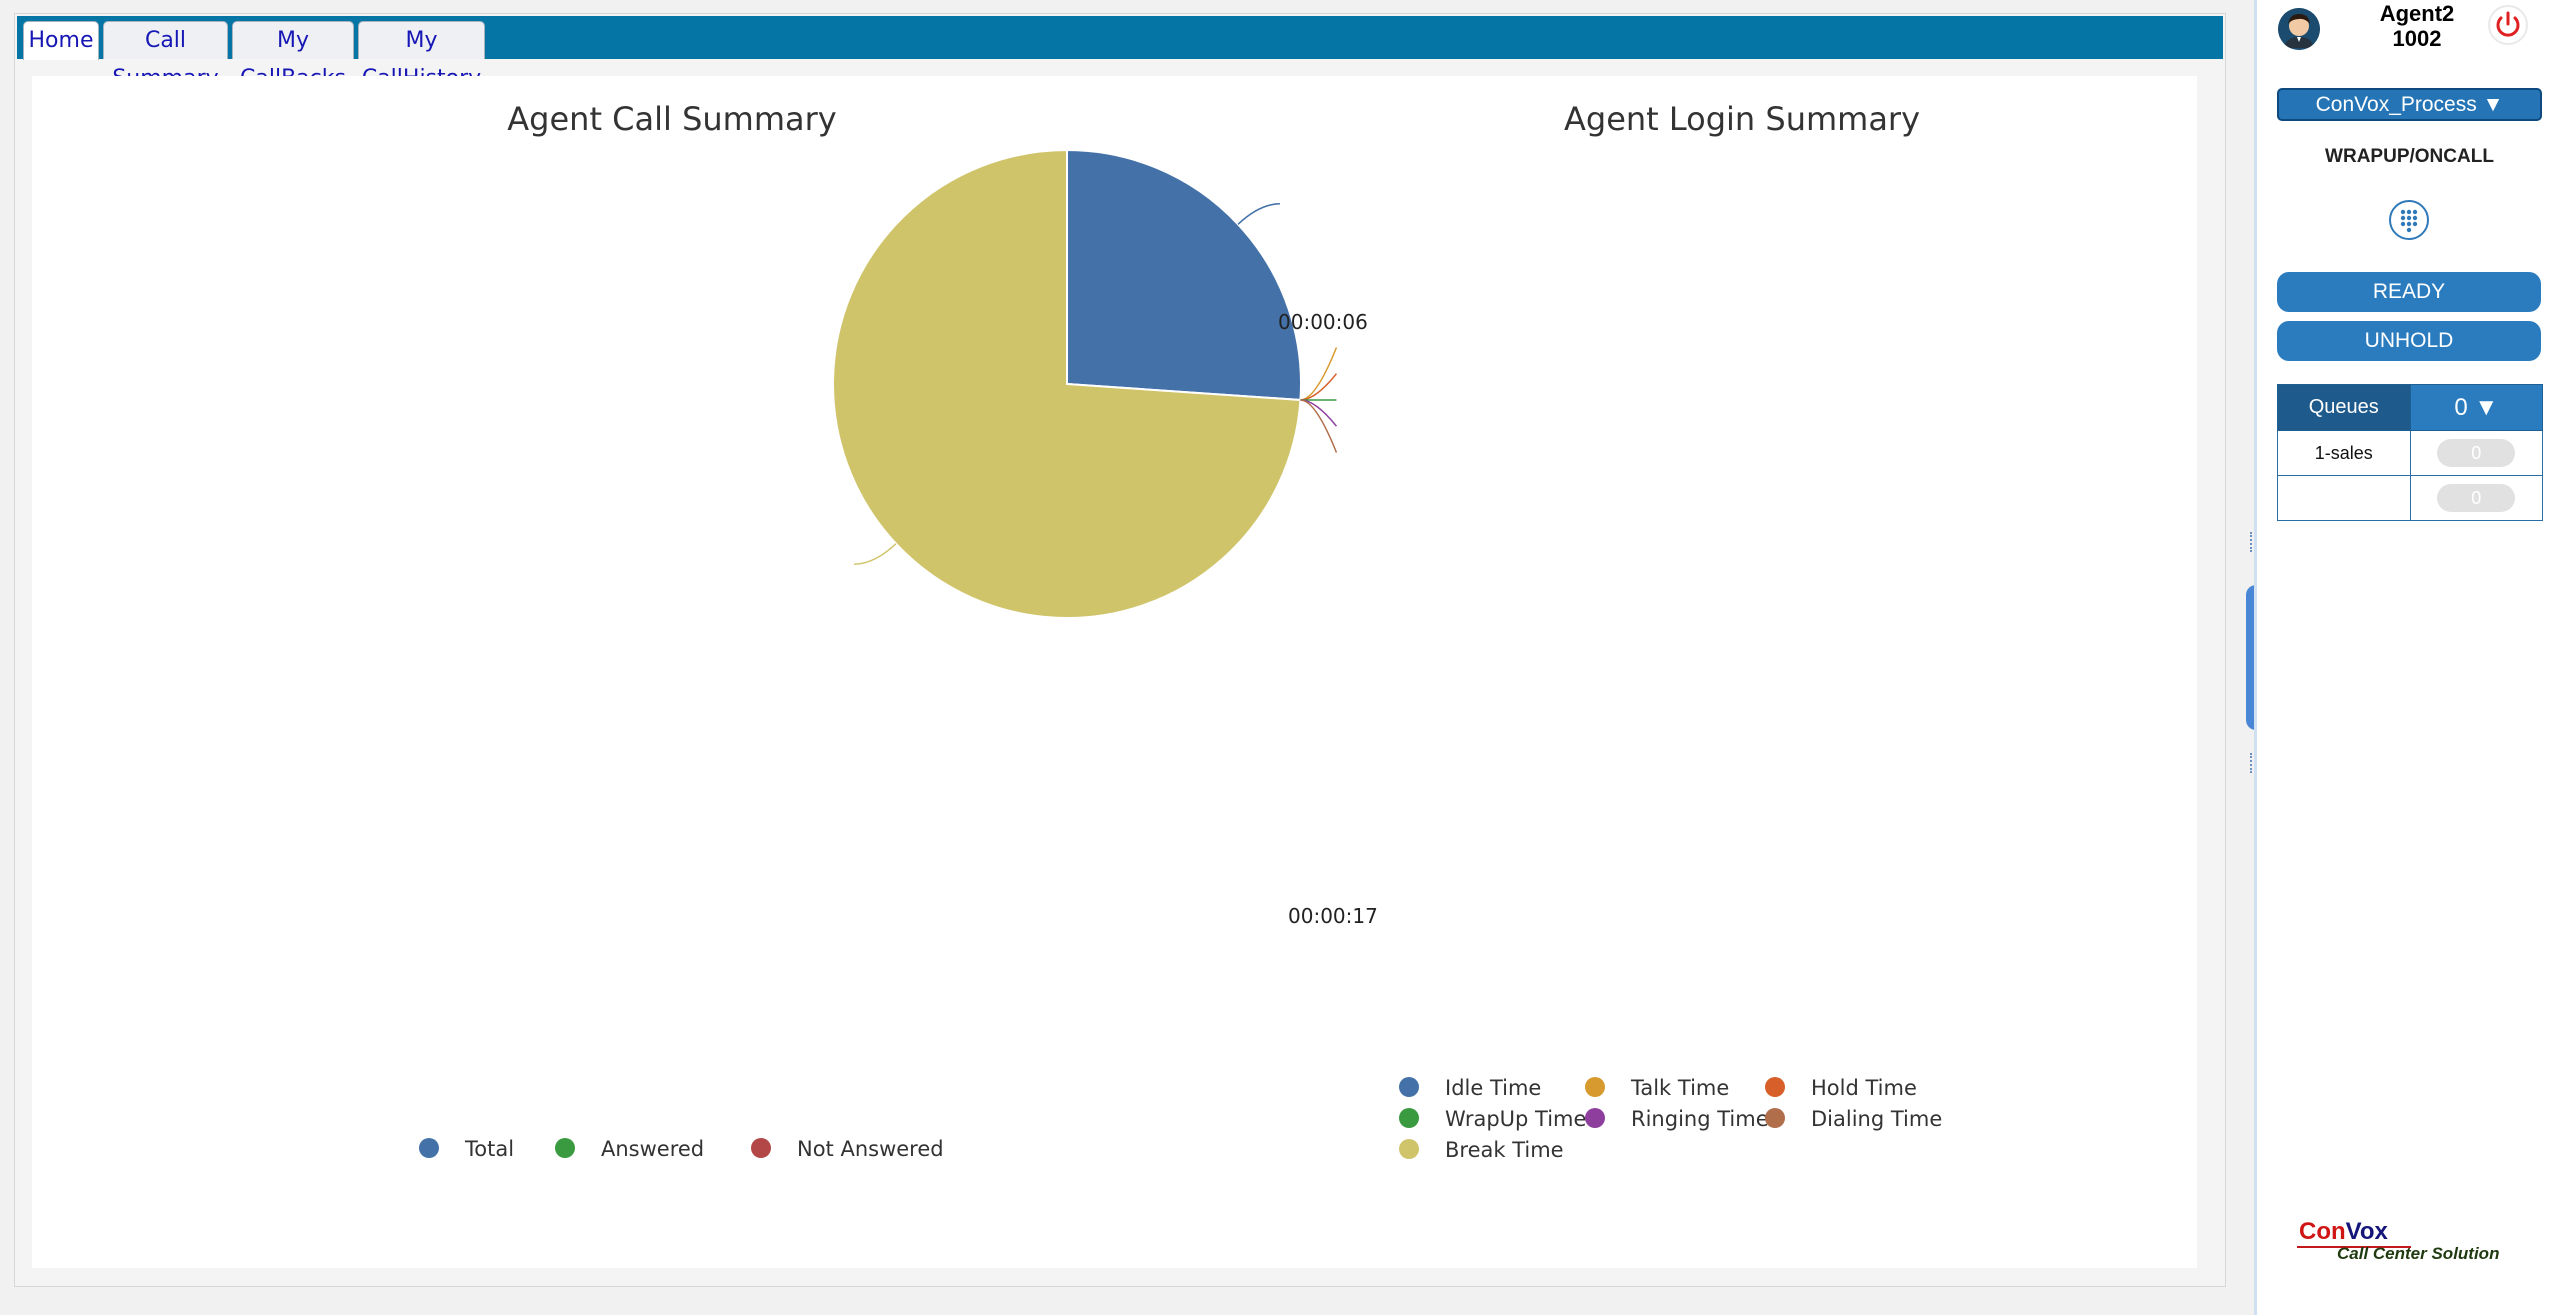 The height and width of the screenshot is (1315, 2561). Describe the element at coordinates (2418, 1253) in the screenshot. I see `logo-tagline: Call Center Solution` at that location.